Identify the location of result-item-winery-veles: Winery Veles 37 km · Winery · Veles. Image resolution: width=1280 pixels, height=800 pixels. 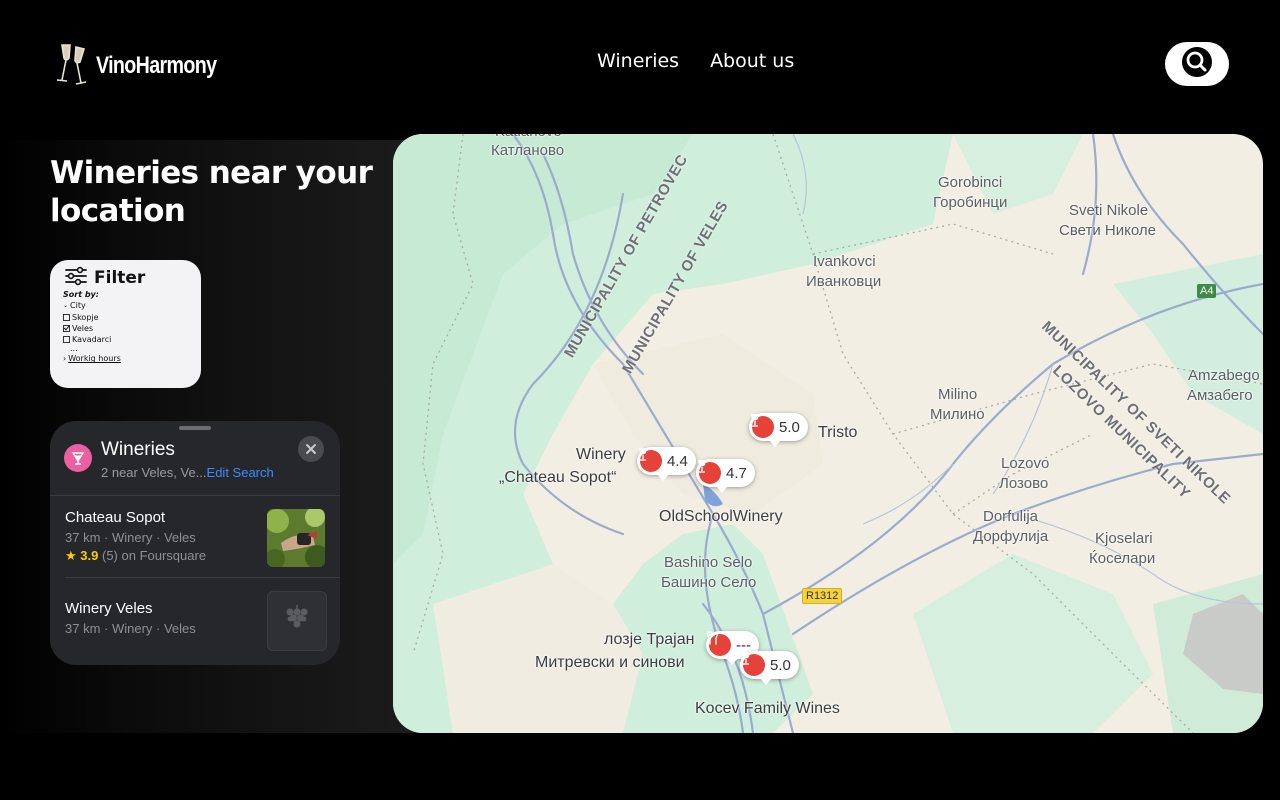
(130, 618).